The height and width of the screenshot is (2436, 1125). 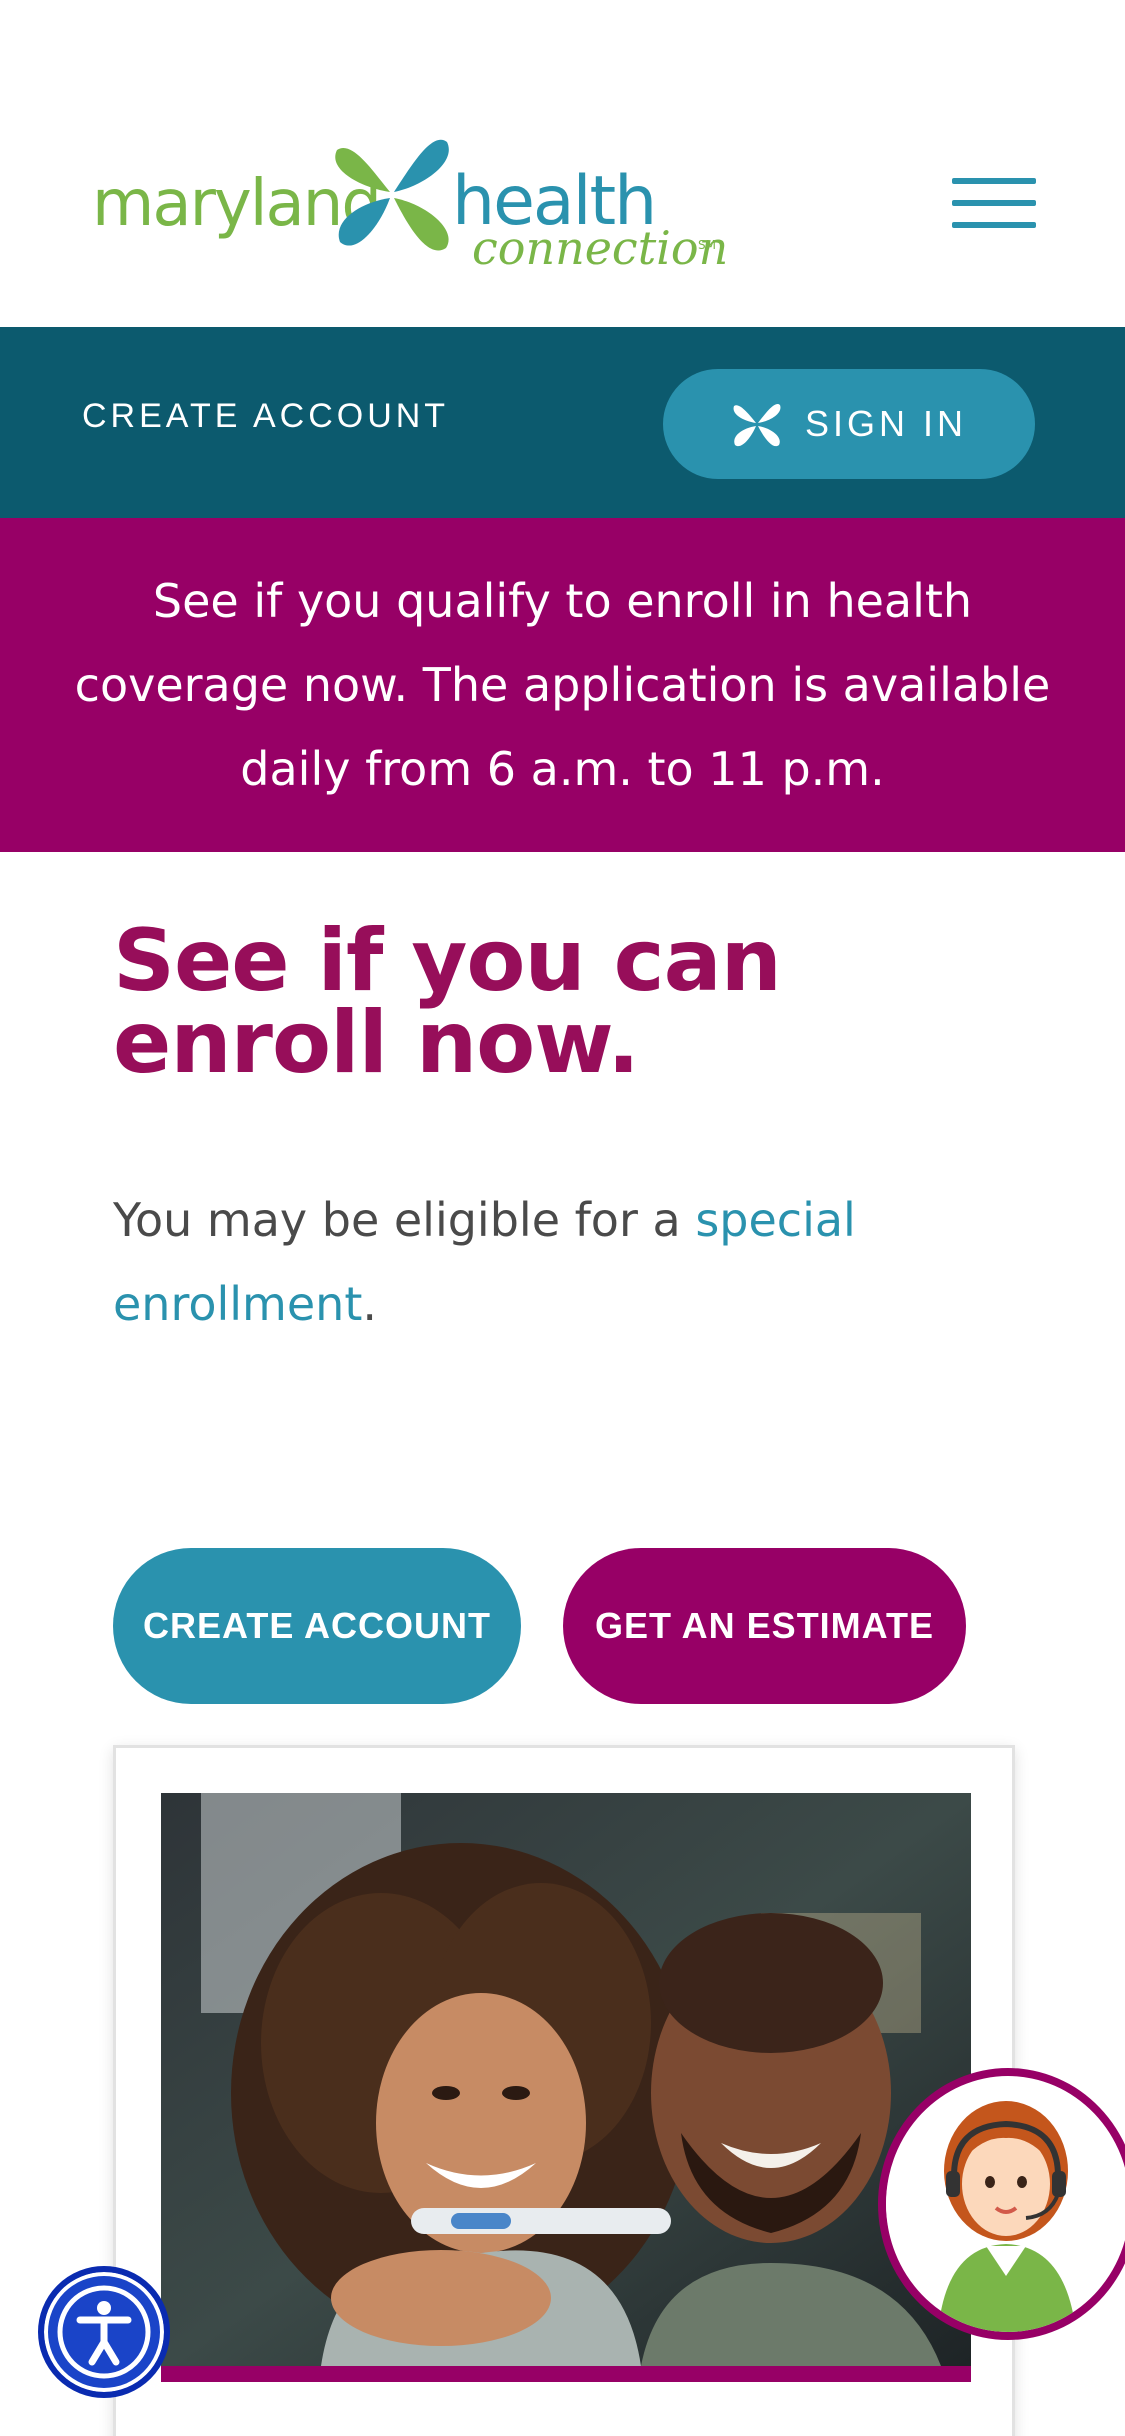 I want to click on mhc-butterfly-icon, so click(x=757, y=425).